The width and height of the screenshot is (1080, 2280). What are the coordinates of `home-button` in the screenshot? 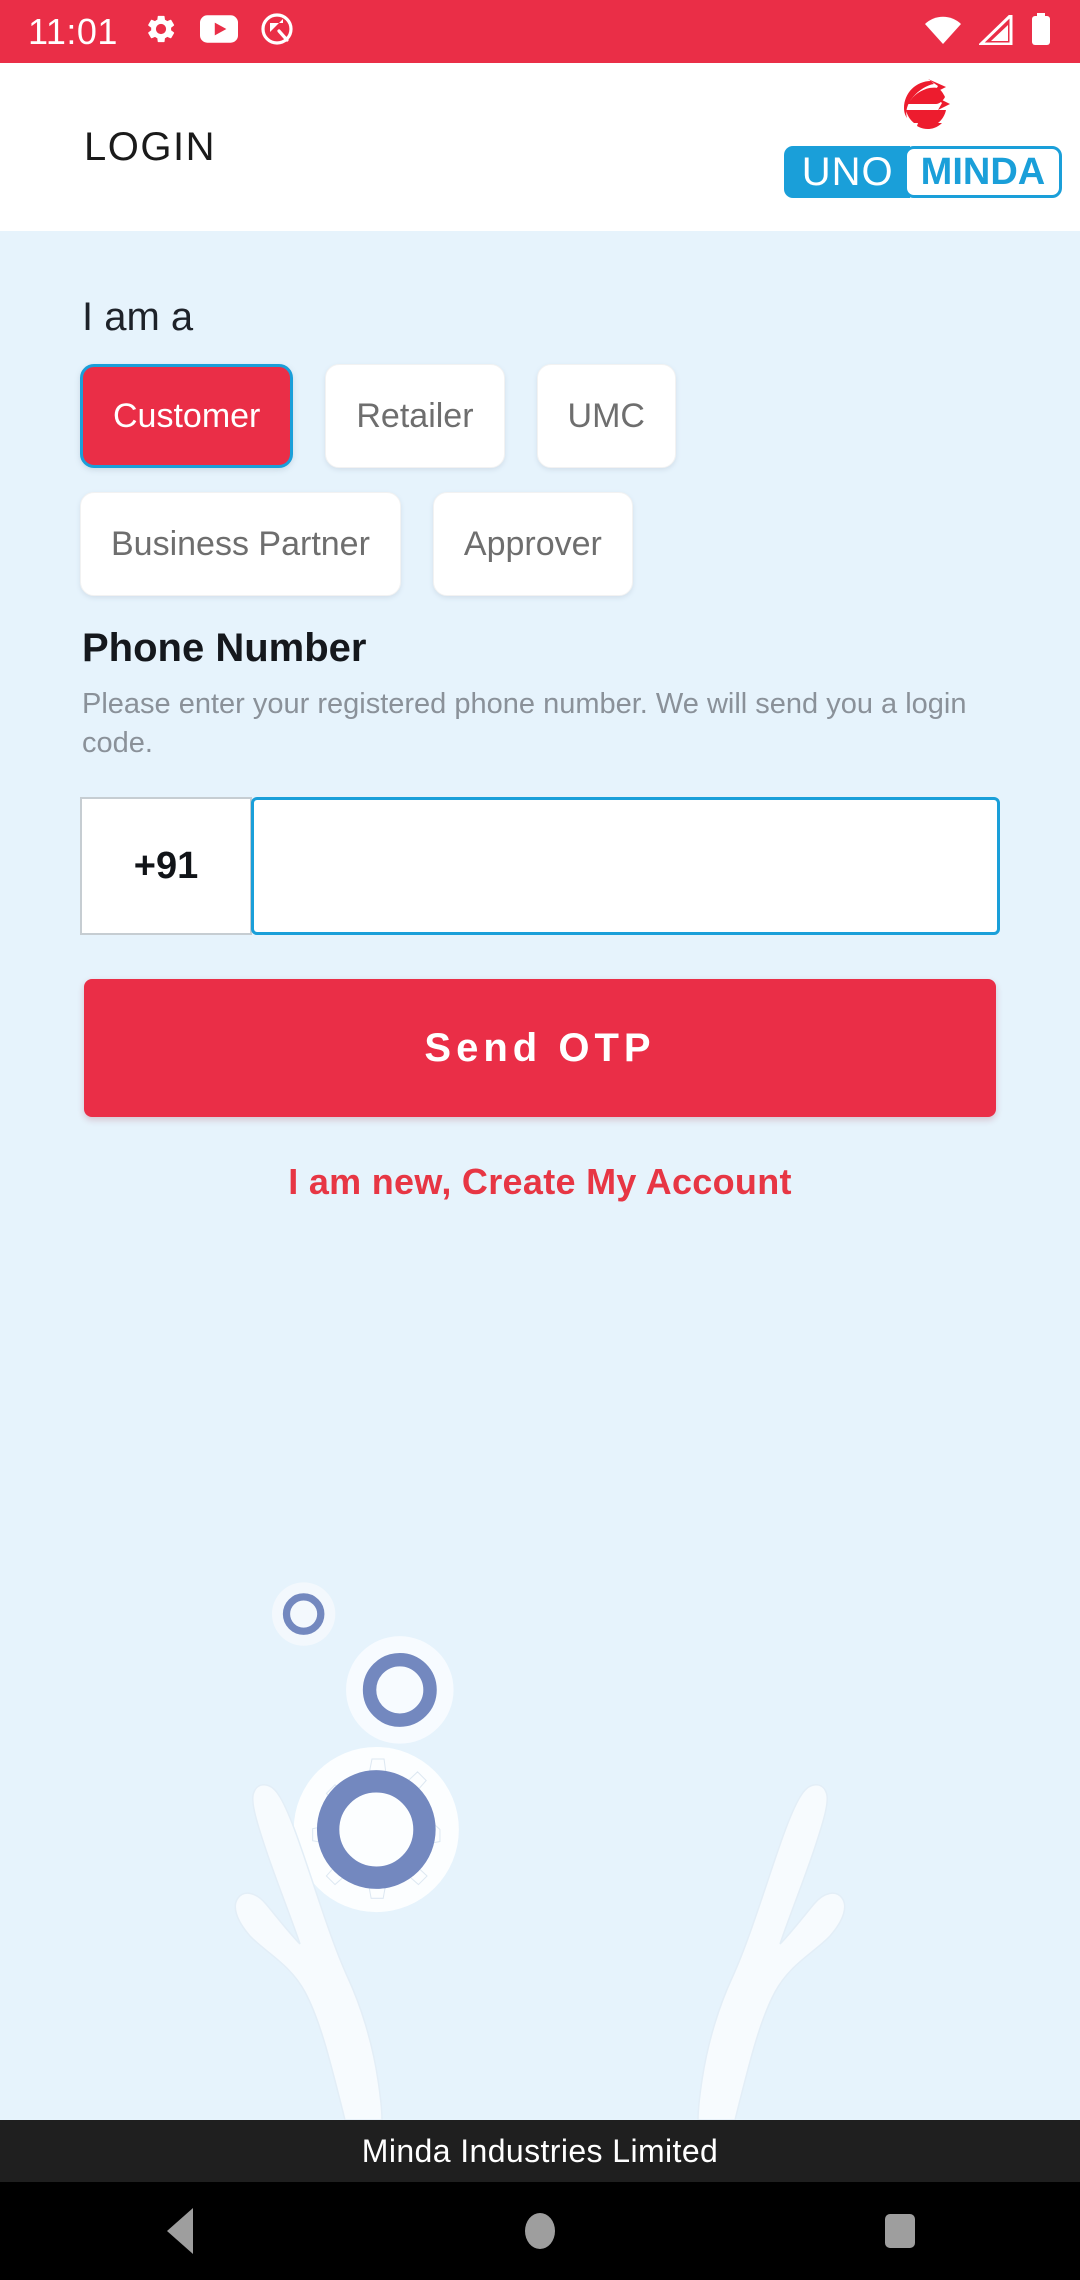 It's located at (540, 2231).